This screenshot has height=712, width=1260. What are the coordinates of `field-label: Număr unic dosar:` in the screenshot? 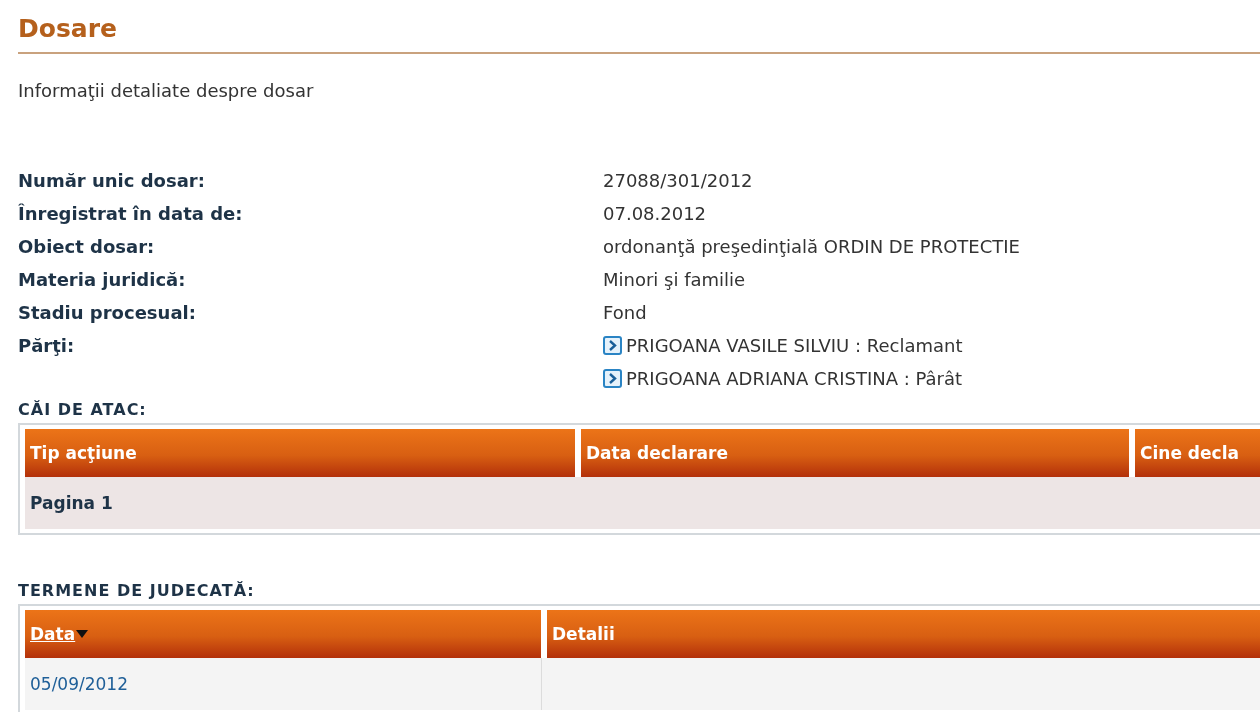 It's located at (111, 181).